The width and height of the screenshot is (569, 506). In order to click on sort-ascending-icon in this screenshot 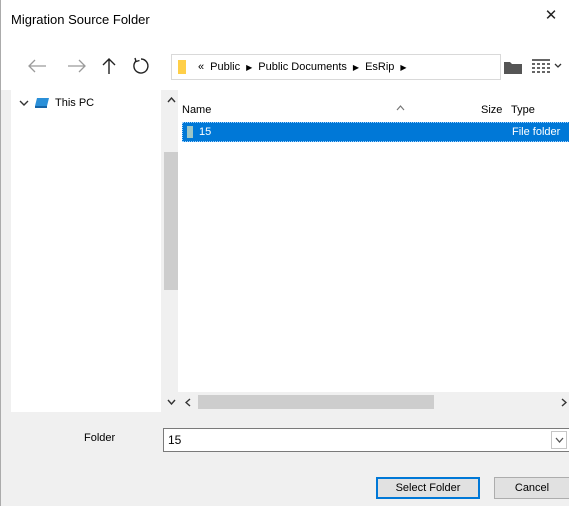, I will do `click(400, 108)`.